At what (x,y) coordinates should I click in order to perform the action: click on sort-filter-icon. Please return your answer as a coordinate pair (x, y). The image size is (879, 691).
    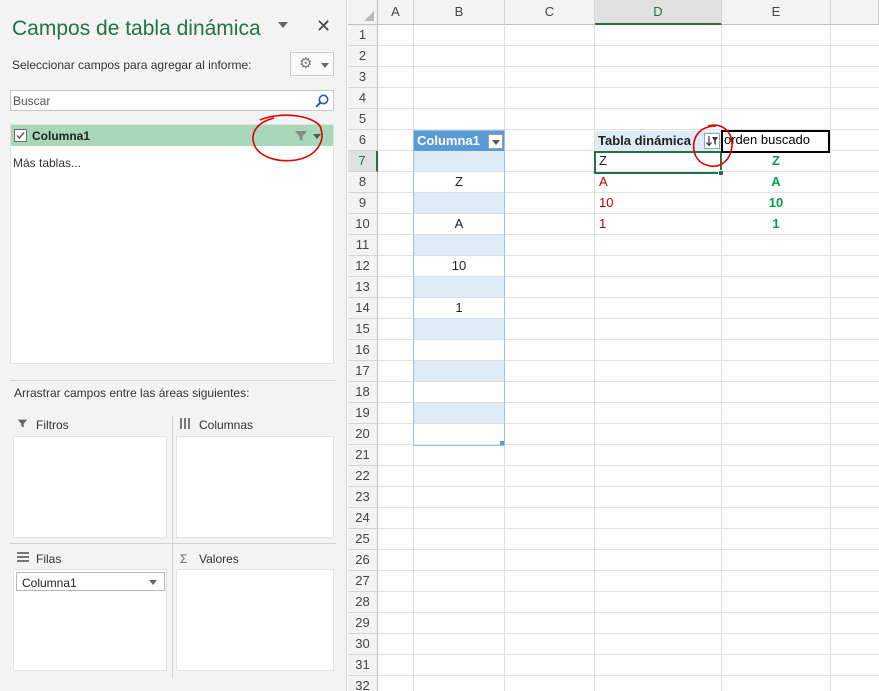
    Looking at the image, I should click on (712, 141).